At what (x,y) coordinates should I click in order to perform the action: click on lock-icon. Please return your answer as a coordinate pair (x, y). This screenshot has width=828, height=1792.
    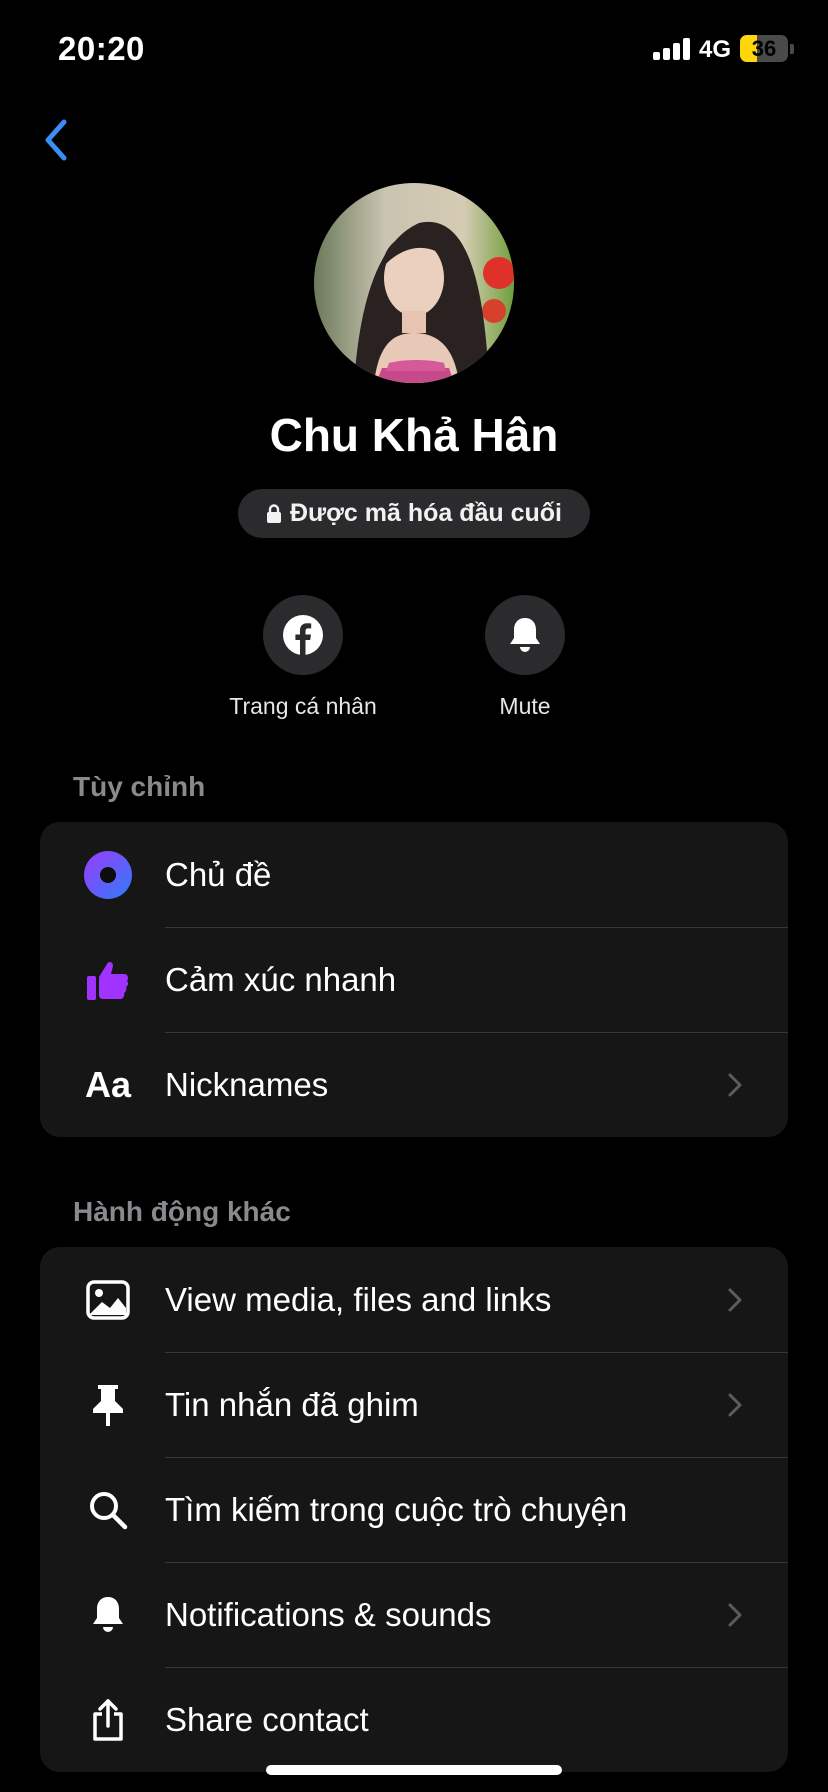
    Looking at the image, I should click on (273, 513).